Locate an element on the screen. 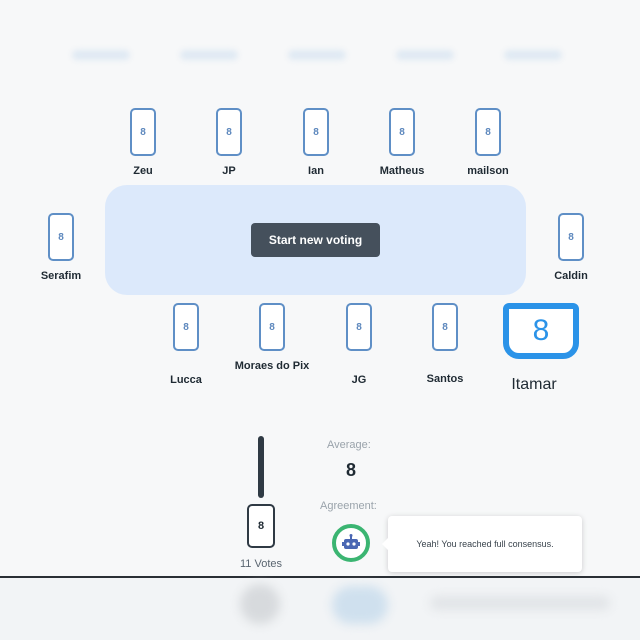  player-name: Moraes do Pix is located at coordinates (272, 366).